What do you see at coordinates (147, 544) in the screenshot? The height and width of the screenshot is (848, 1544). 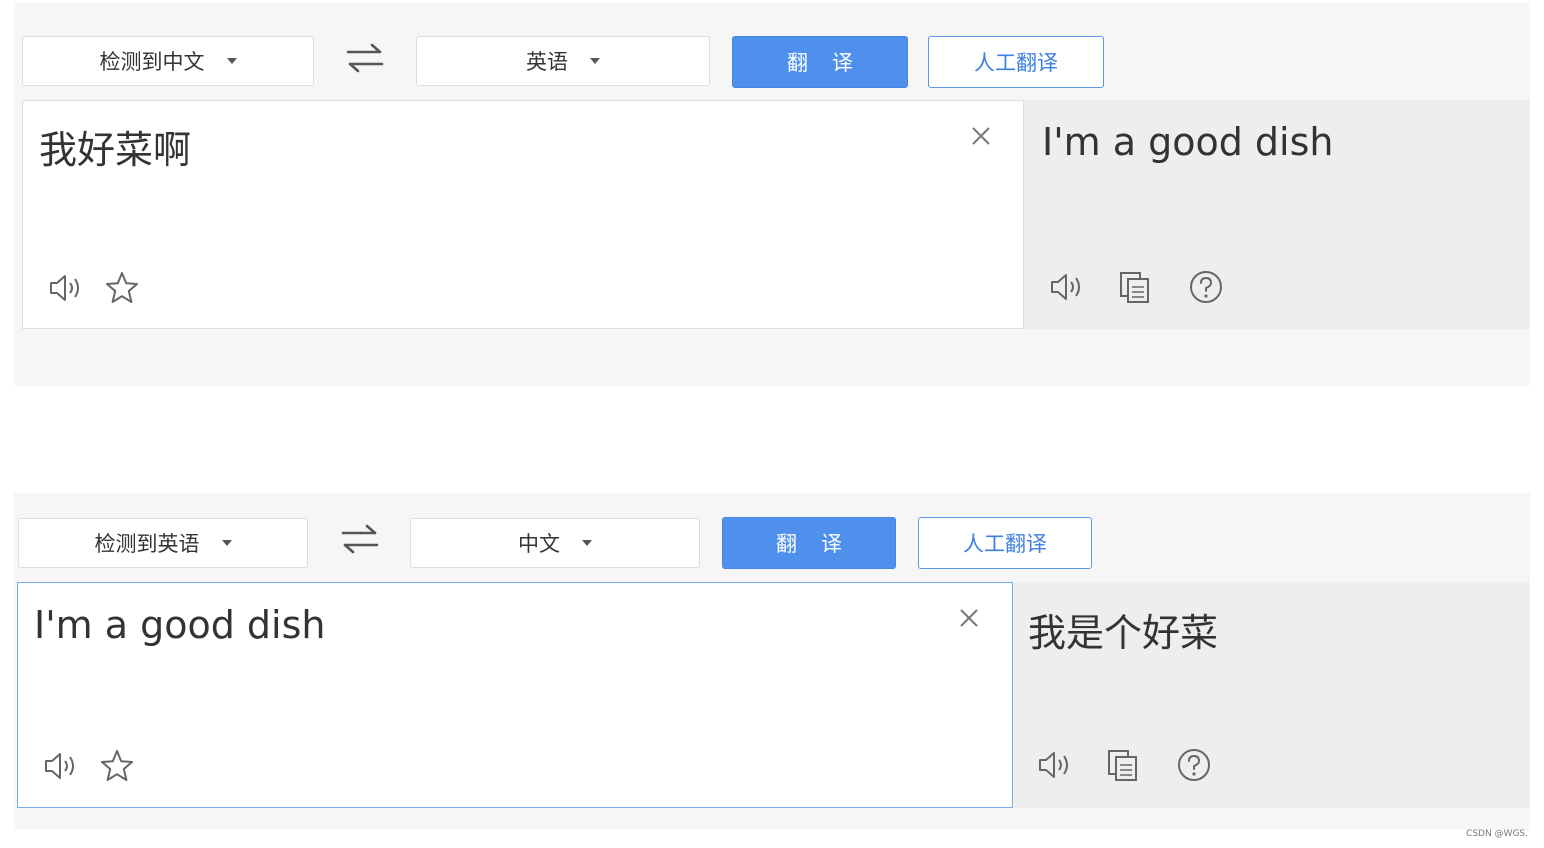 I see `source-language-label: 检测到英语` at bounding box center [147, 544].